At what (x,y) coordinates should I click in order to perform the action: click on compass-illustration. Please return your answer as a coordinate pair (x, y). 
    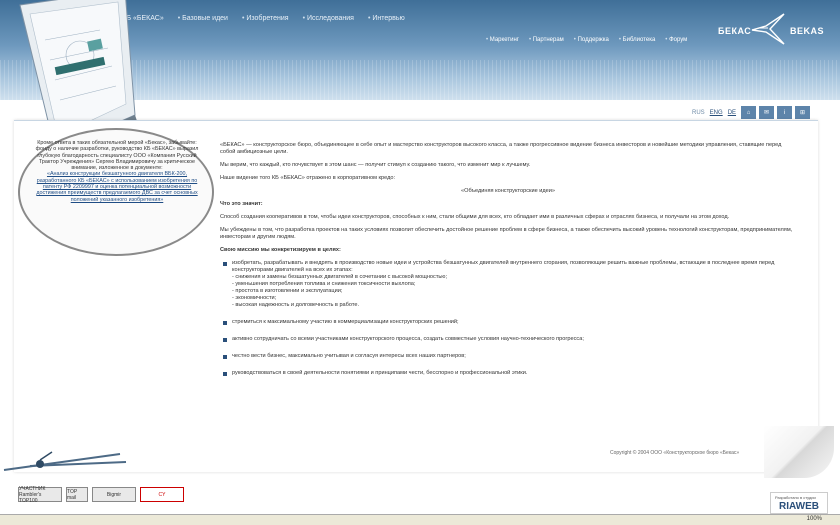
    Looking at the image, I should click on (65, 461).